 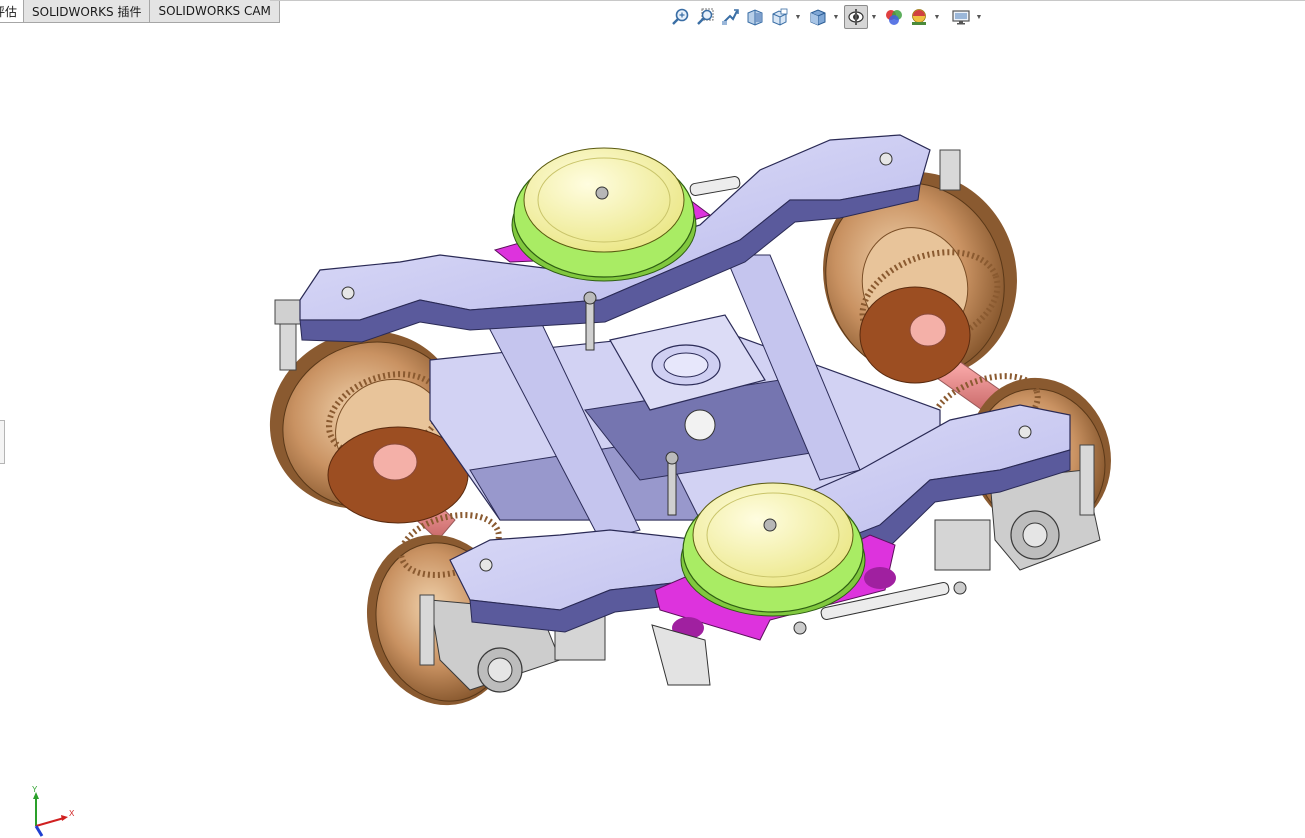 I want to click on brake-disc-rear, so click(x=915, y=335).